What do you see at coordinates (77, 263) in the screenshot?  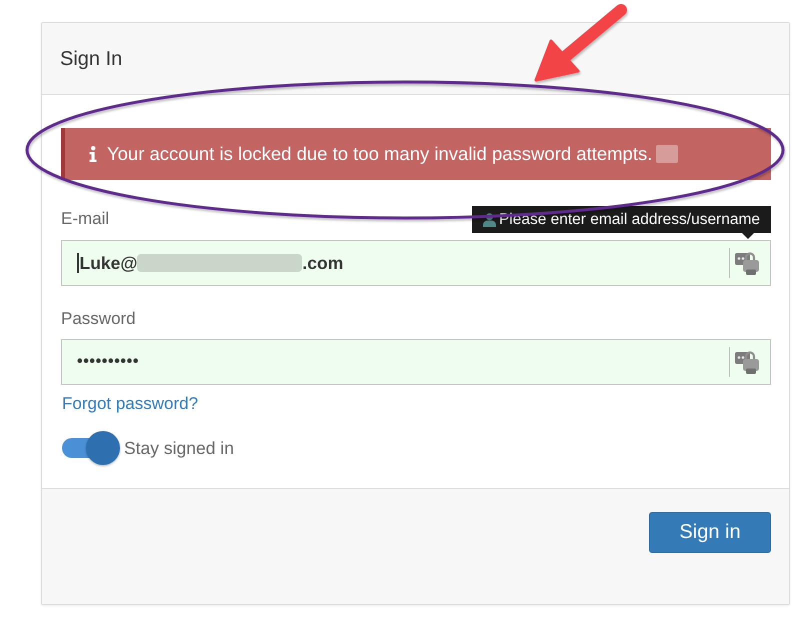 I see `text-caret` at bounding box center [77, 263].